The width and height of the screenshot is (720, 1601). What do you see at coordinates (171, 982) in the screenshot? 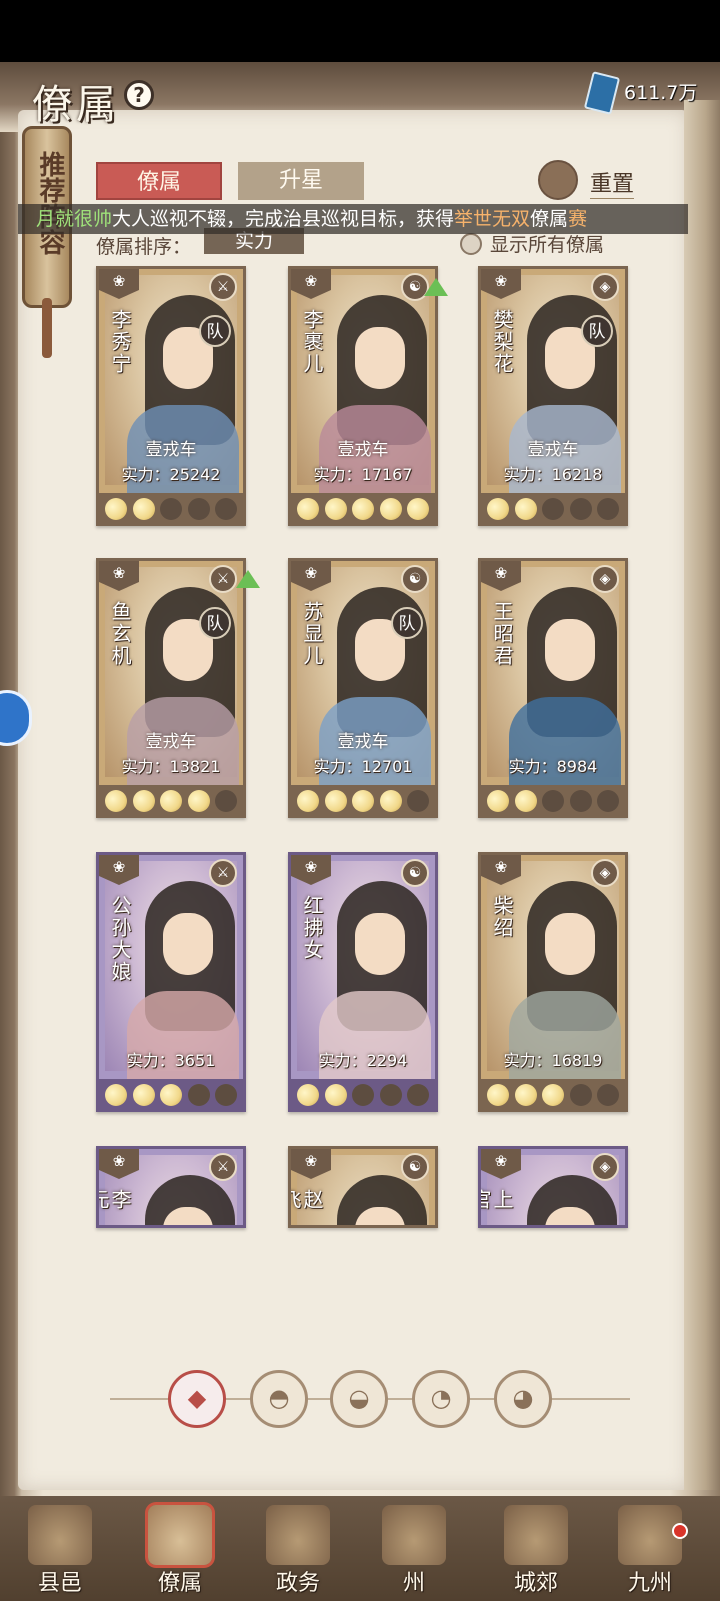
I see `retainer-card: ❀ ⚔ 公孙大娘 实力：3651` at bounding box center [171, 982].